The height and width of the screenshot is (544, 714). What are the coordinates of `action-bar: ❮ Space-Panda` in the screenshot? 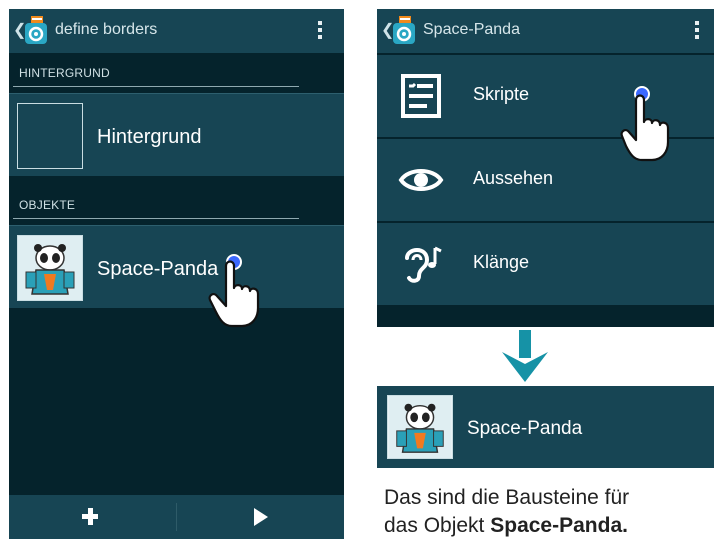 It's located at (545, 31).